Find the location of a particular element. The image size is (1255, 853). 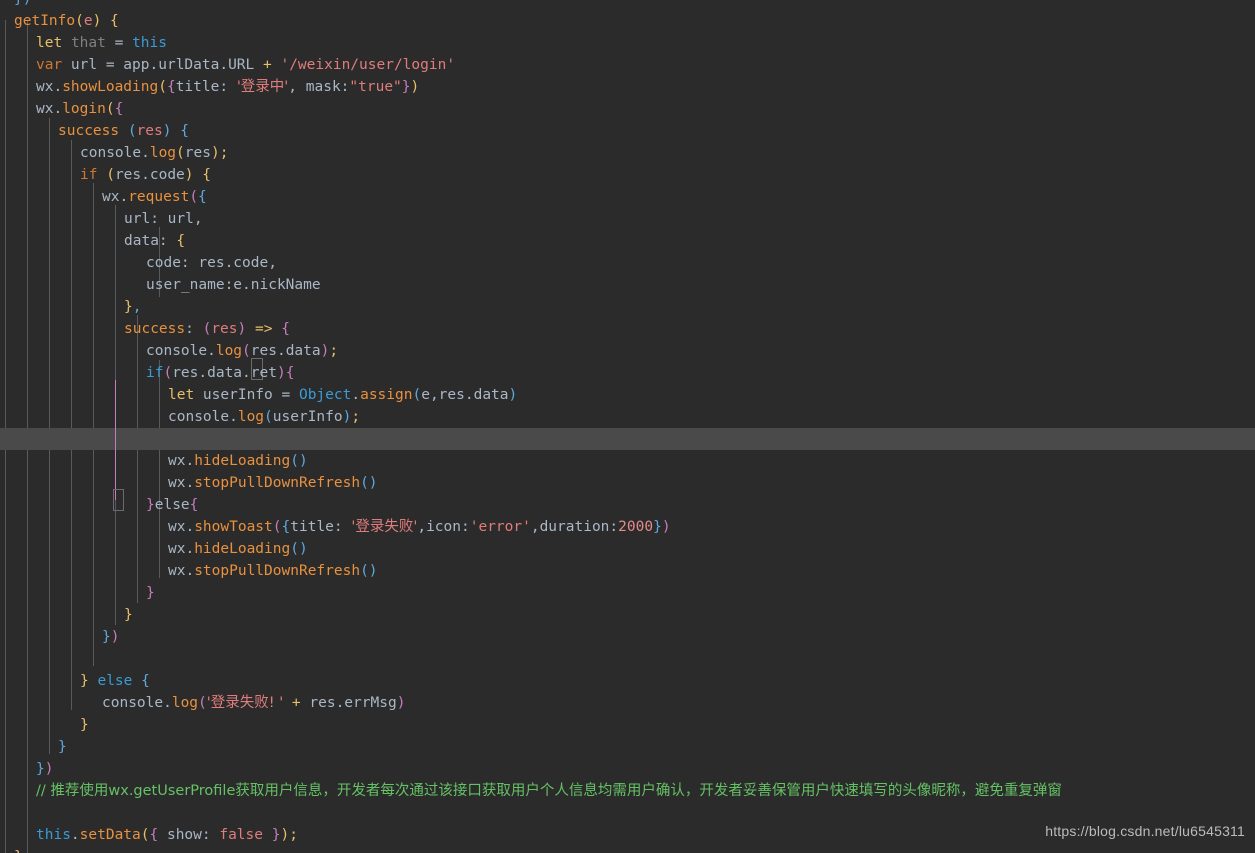

code-line: if(res.data.ret){ is located at coordinates (627, 373).